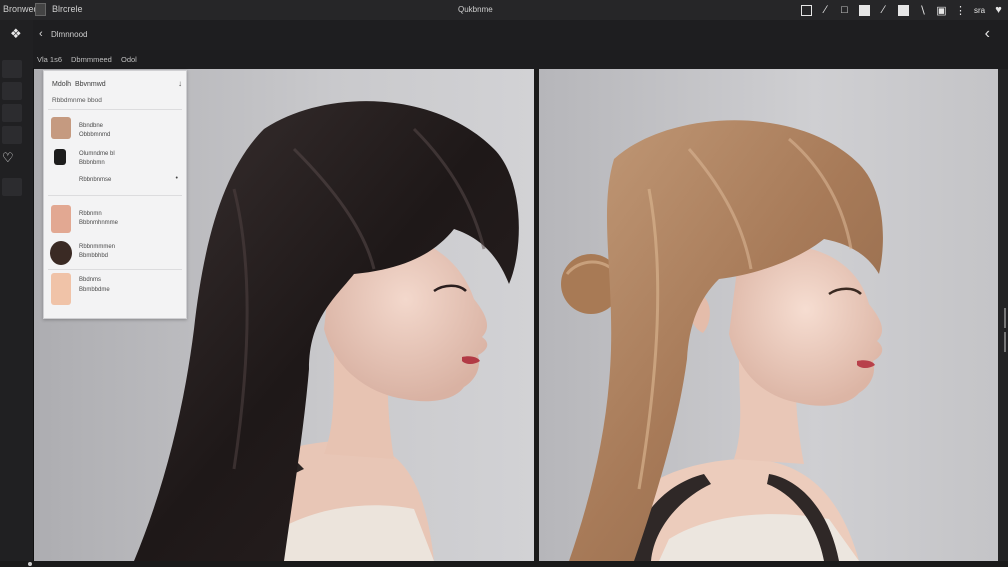  Describe the element at coordinates (41, 34) in the screenshot. I see `back-chevron-icon: ‹` at that location.